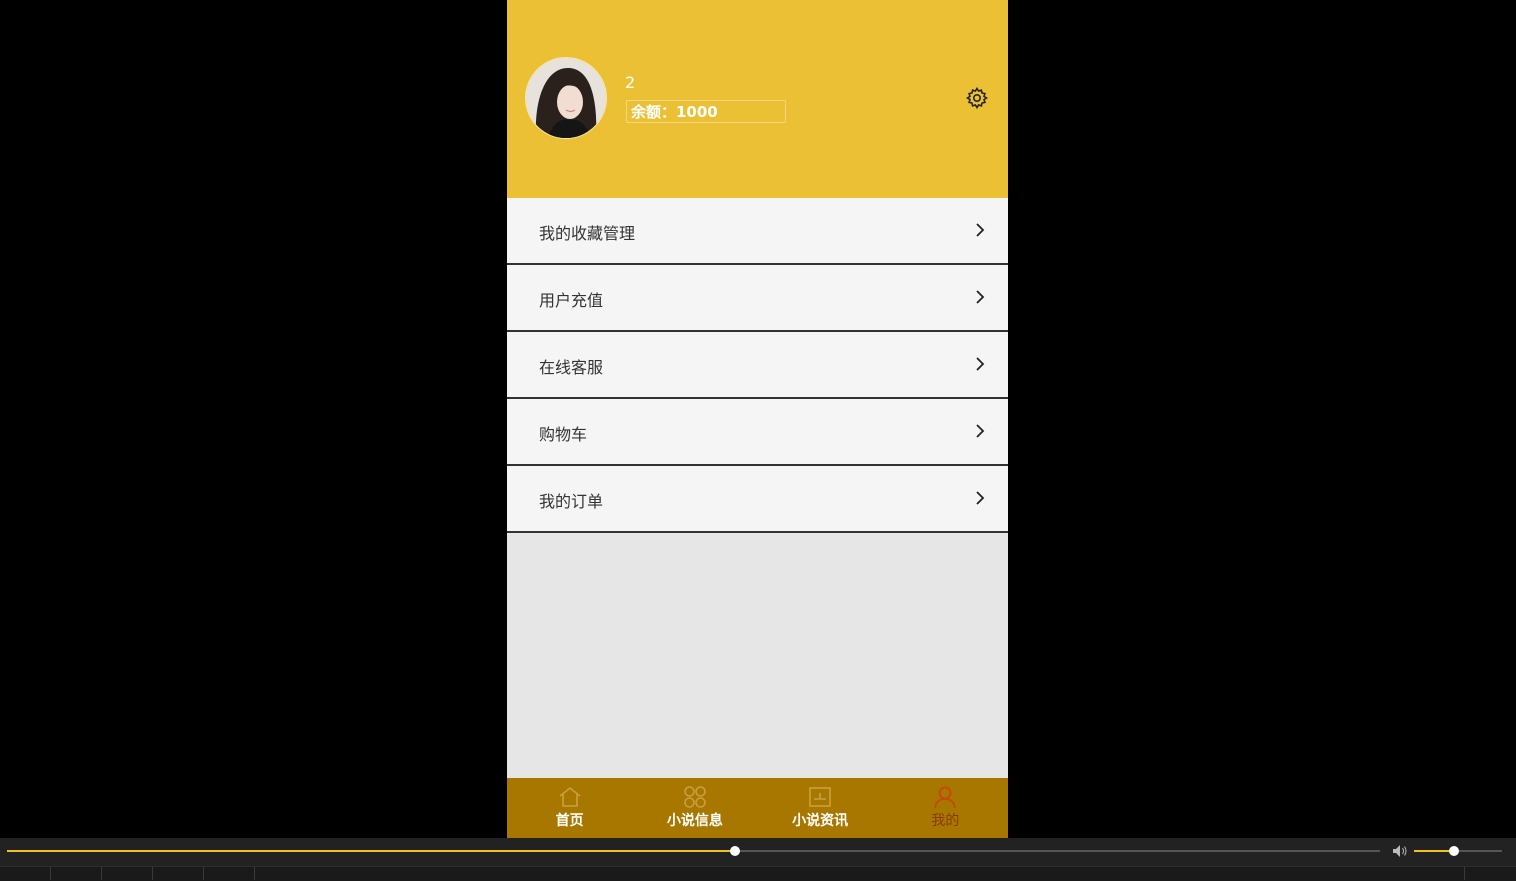  Describe the element at coordinates (569, 821) in the screenshot. I see `tab-label: 首页` at that location.